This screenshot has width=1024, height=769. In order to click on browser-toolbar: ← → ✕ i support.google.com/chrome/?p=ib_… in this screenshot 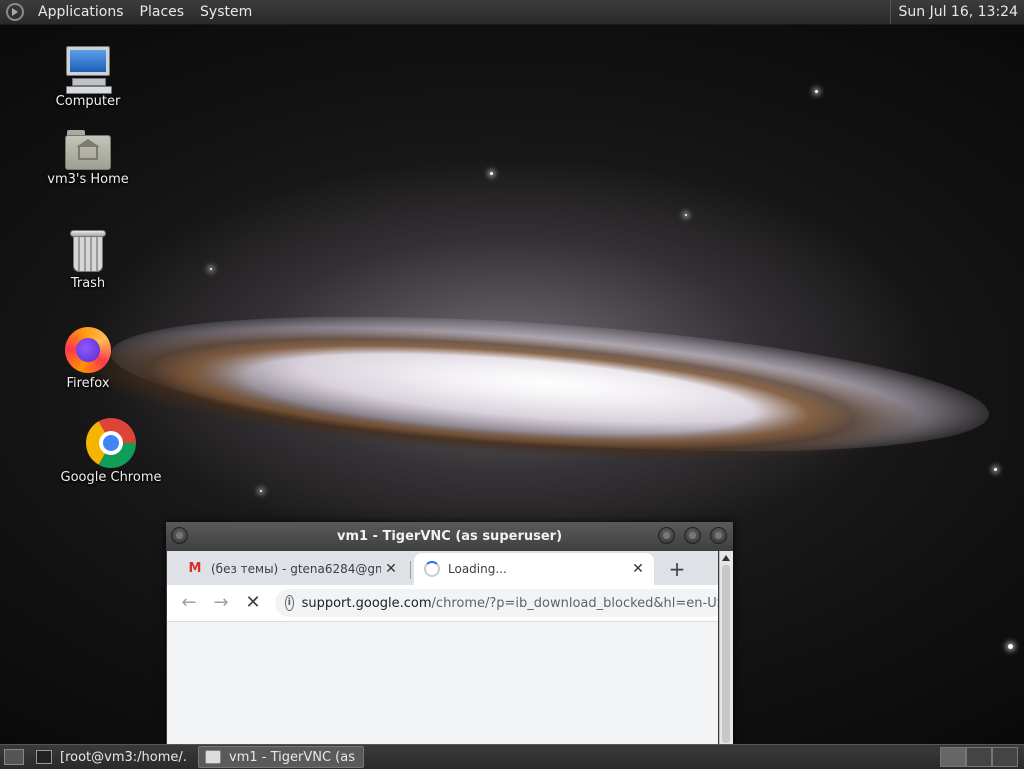, I will do `click(442, 603)`.